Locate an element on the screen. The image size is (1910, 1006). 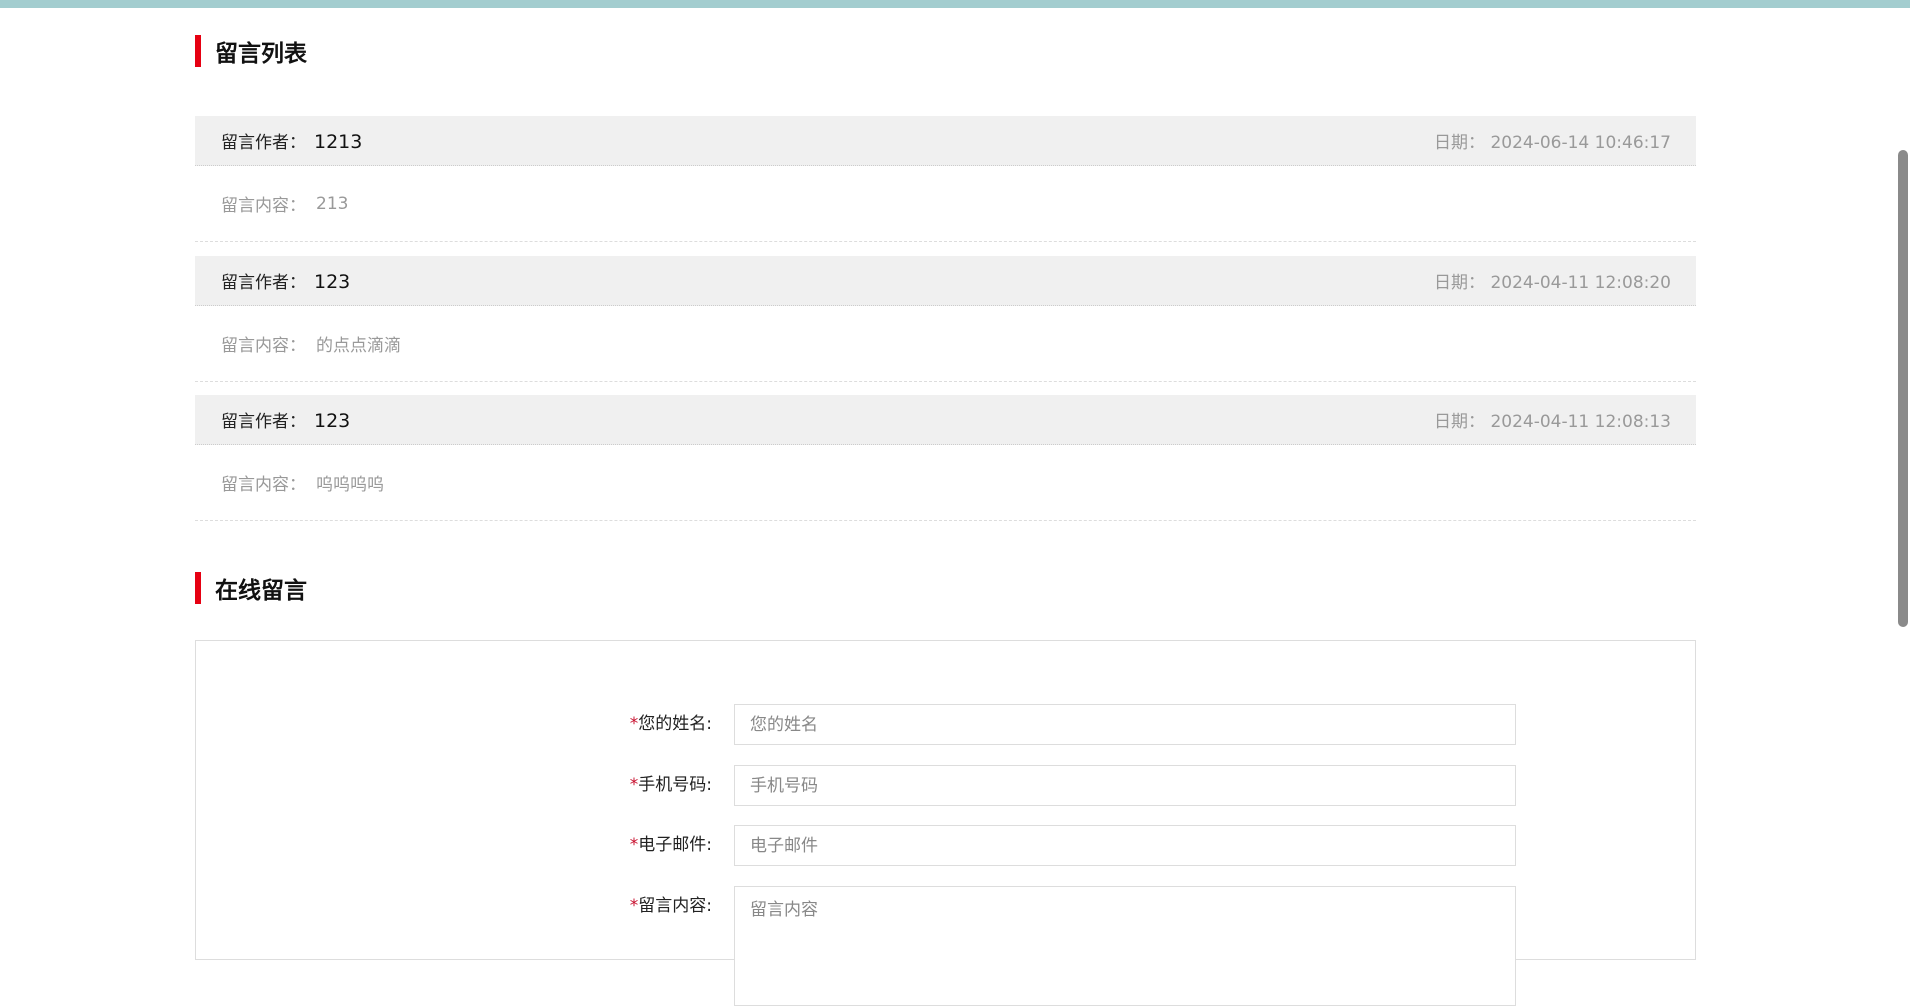
message-list-heading: 留言列表 is located at coordinates (251, 51).